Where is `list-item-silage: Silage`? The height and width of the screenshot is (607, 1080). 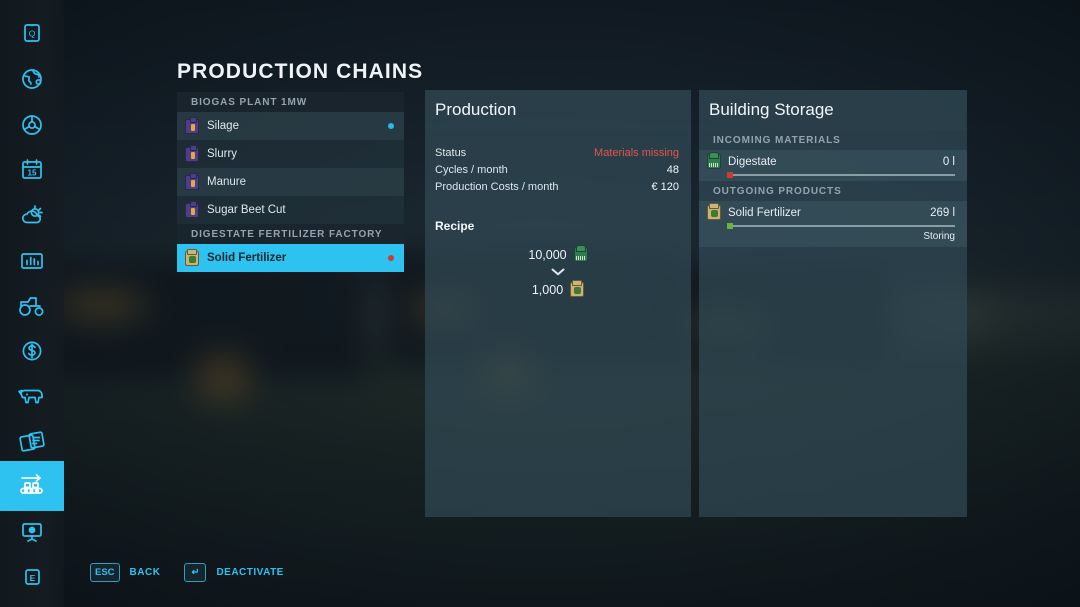 list-item-silage: Silage is located at coordinates (290, 126).